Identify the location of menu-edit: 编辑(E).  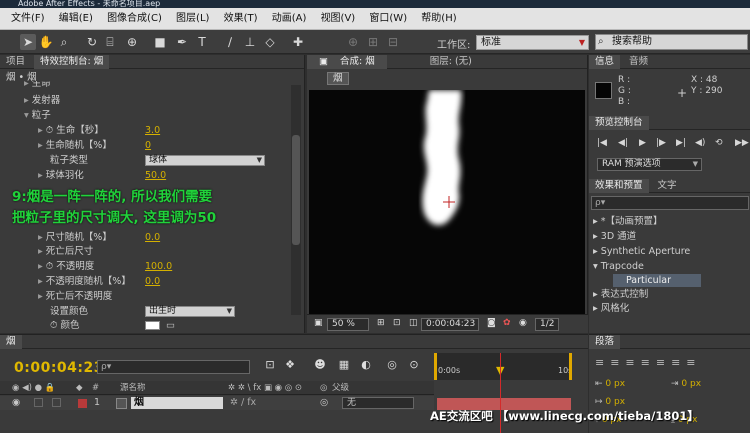
(76, 19).